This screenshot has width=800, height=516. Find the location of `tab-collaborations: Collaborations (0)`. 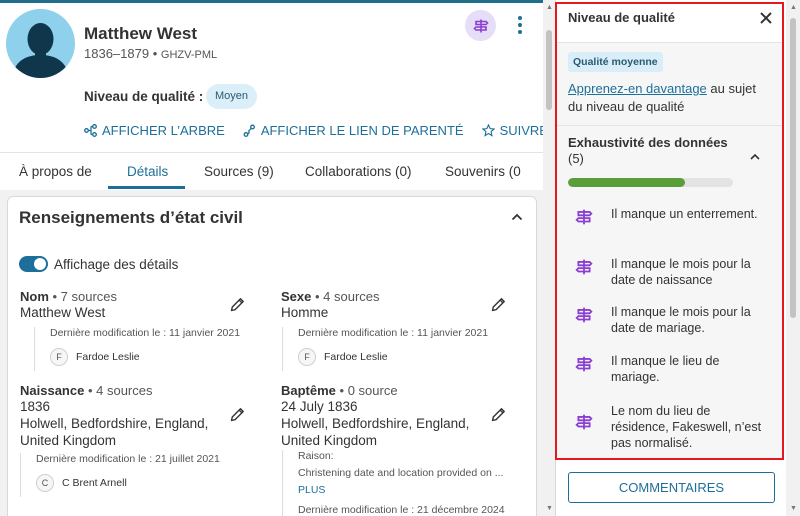

tab-collaborations: Collaborations (0) is located at coordinates (358, 171).